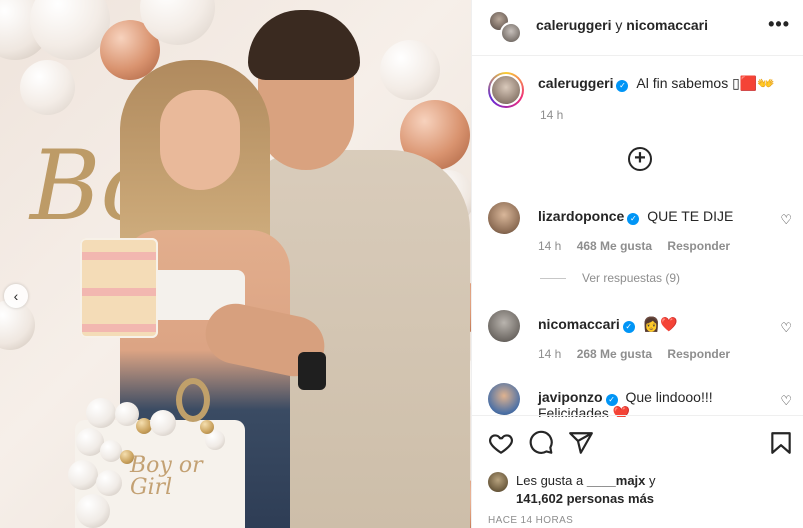 This screenshot has width=803, height=528. Describe the element at coordinates (530, 520) in the screenshot. I see `posted-time: HACE 14 HORAS` at that location.